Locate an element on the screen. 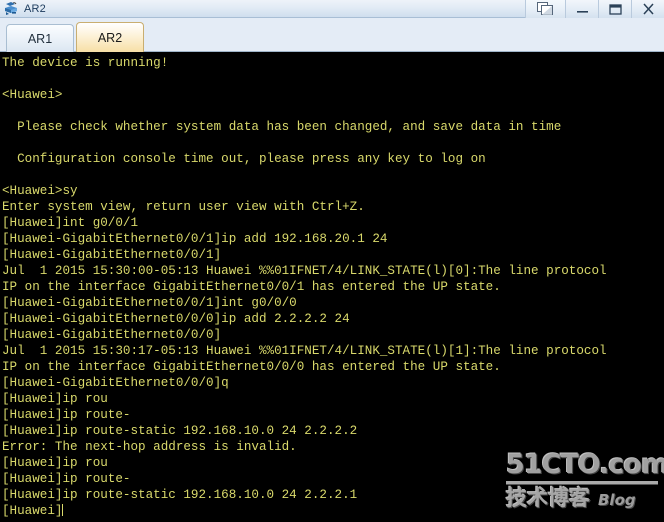  console-line: [Huawei-GigabitEthernet0/0/1]int g0/0/0 is located at coordinates (149, 303).